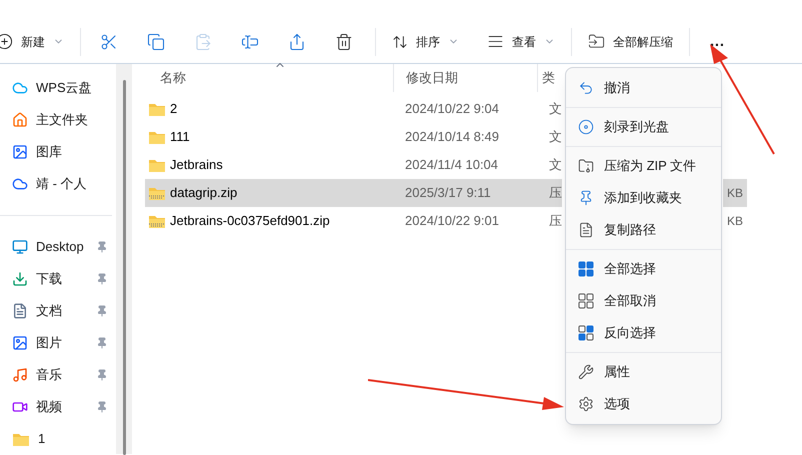 The height and width of the screenshot is (455, 802). I want to click on pin-icon, so click(586, 198).